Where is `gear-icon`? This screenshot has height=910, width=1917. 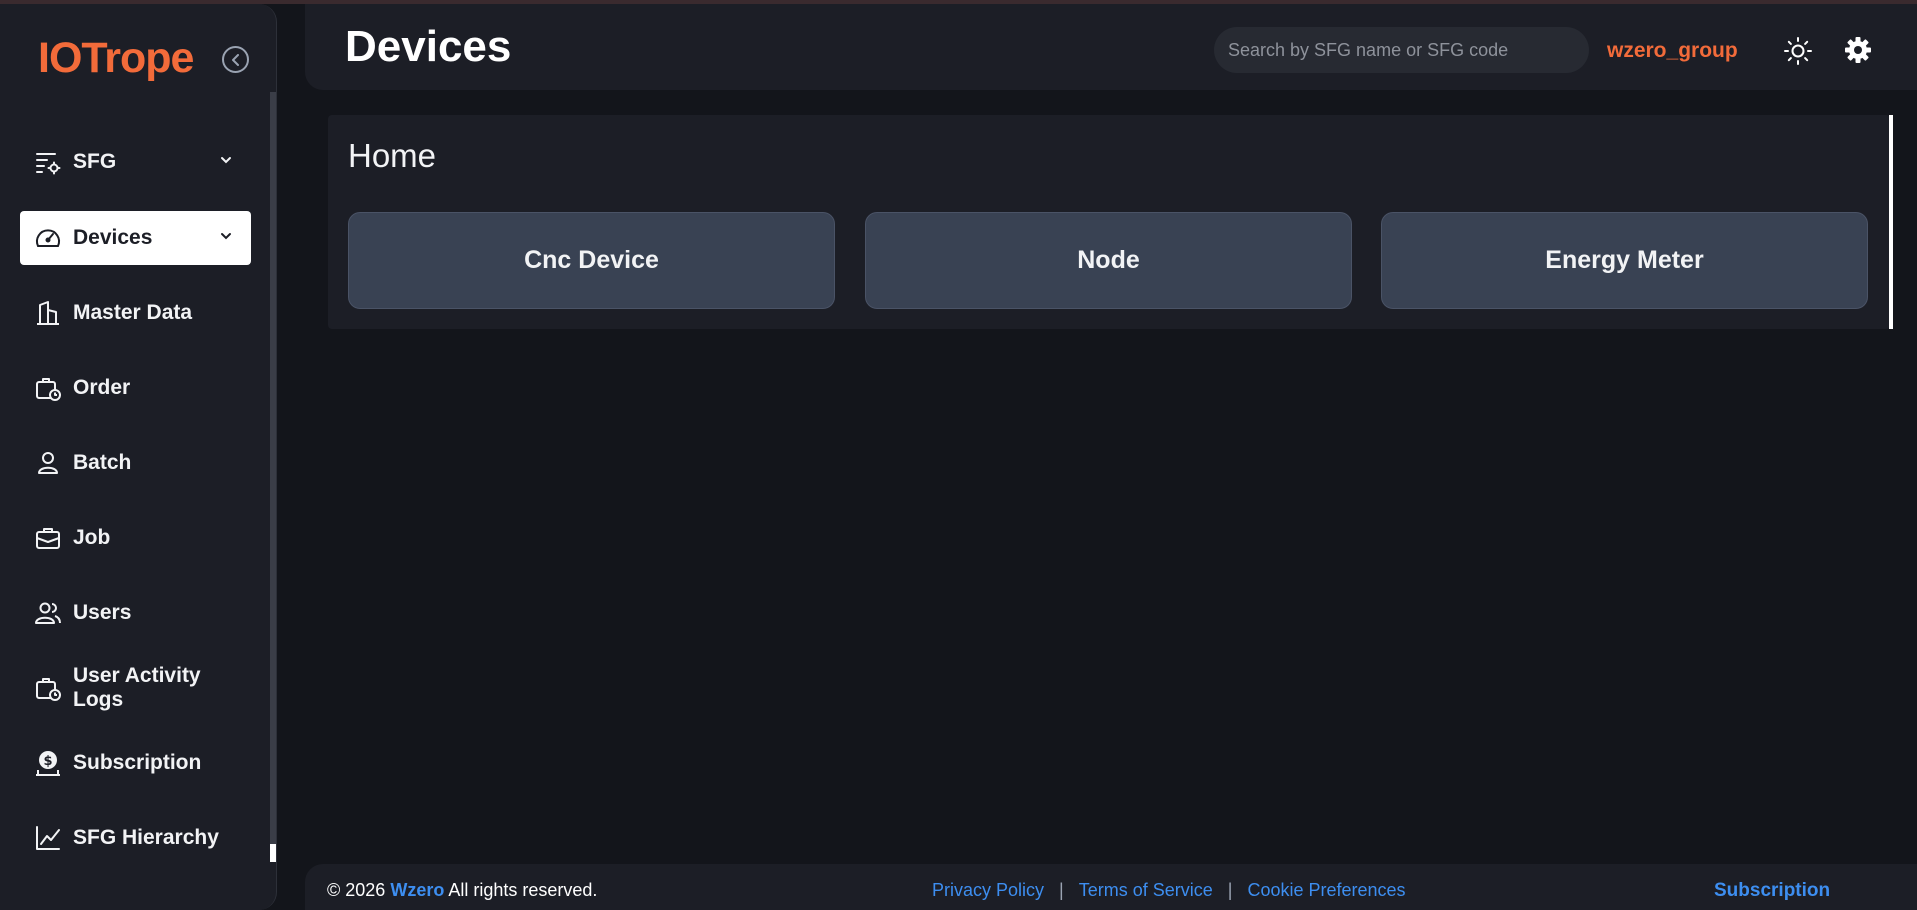 gear-icon is located at coordinates (1858, 50).